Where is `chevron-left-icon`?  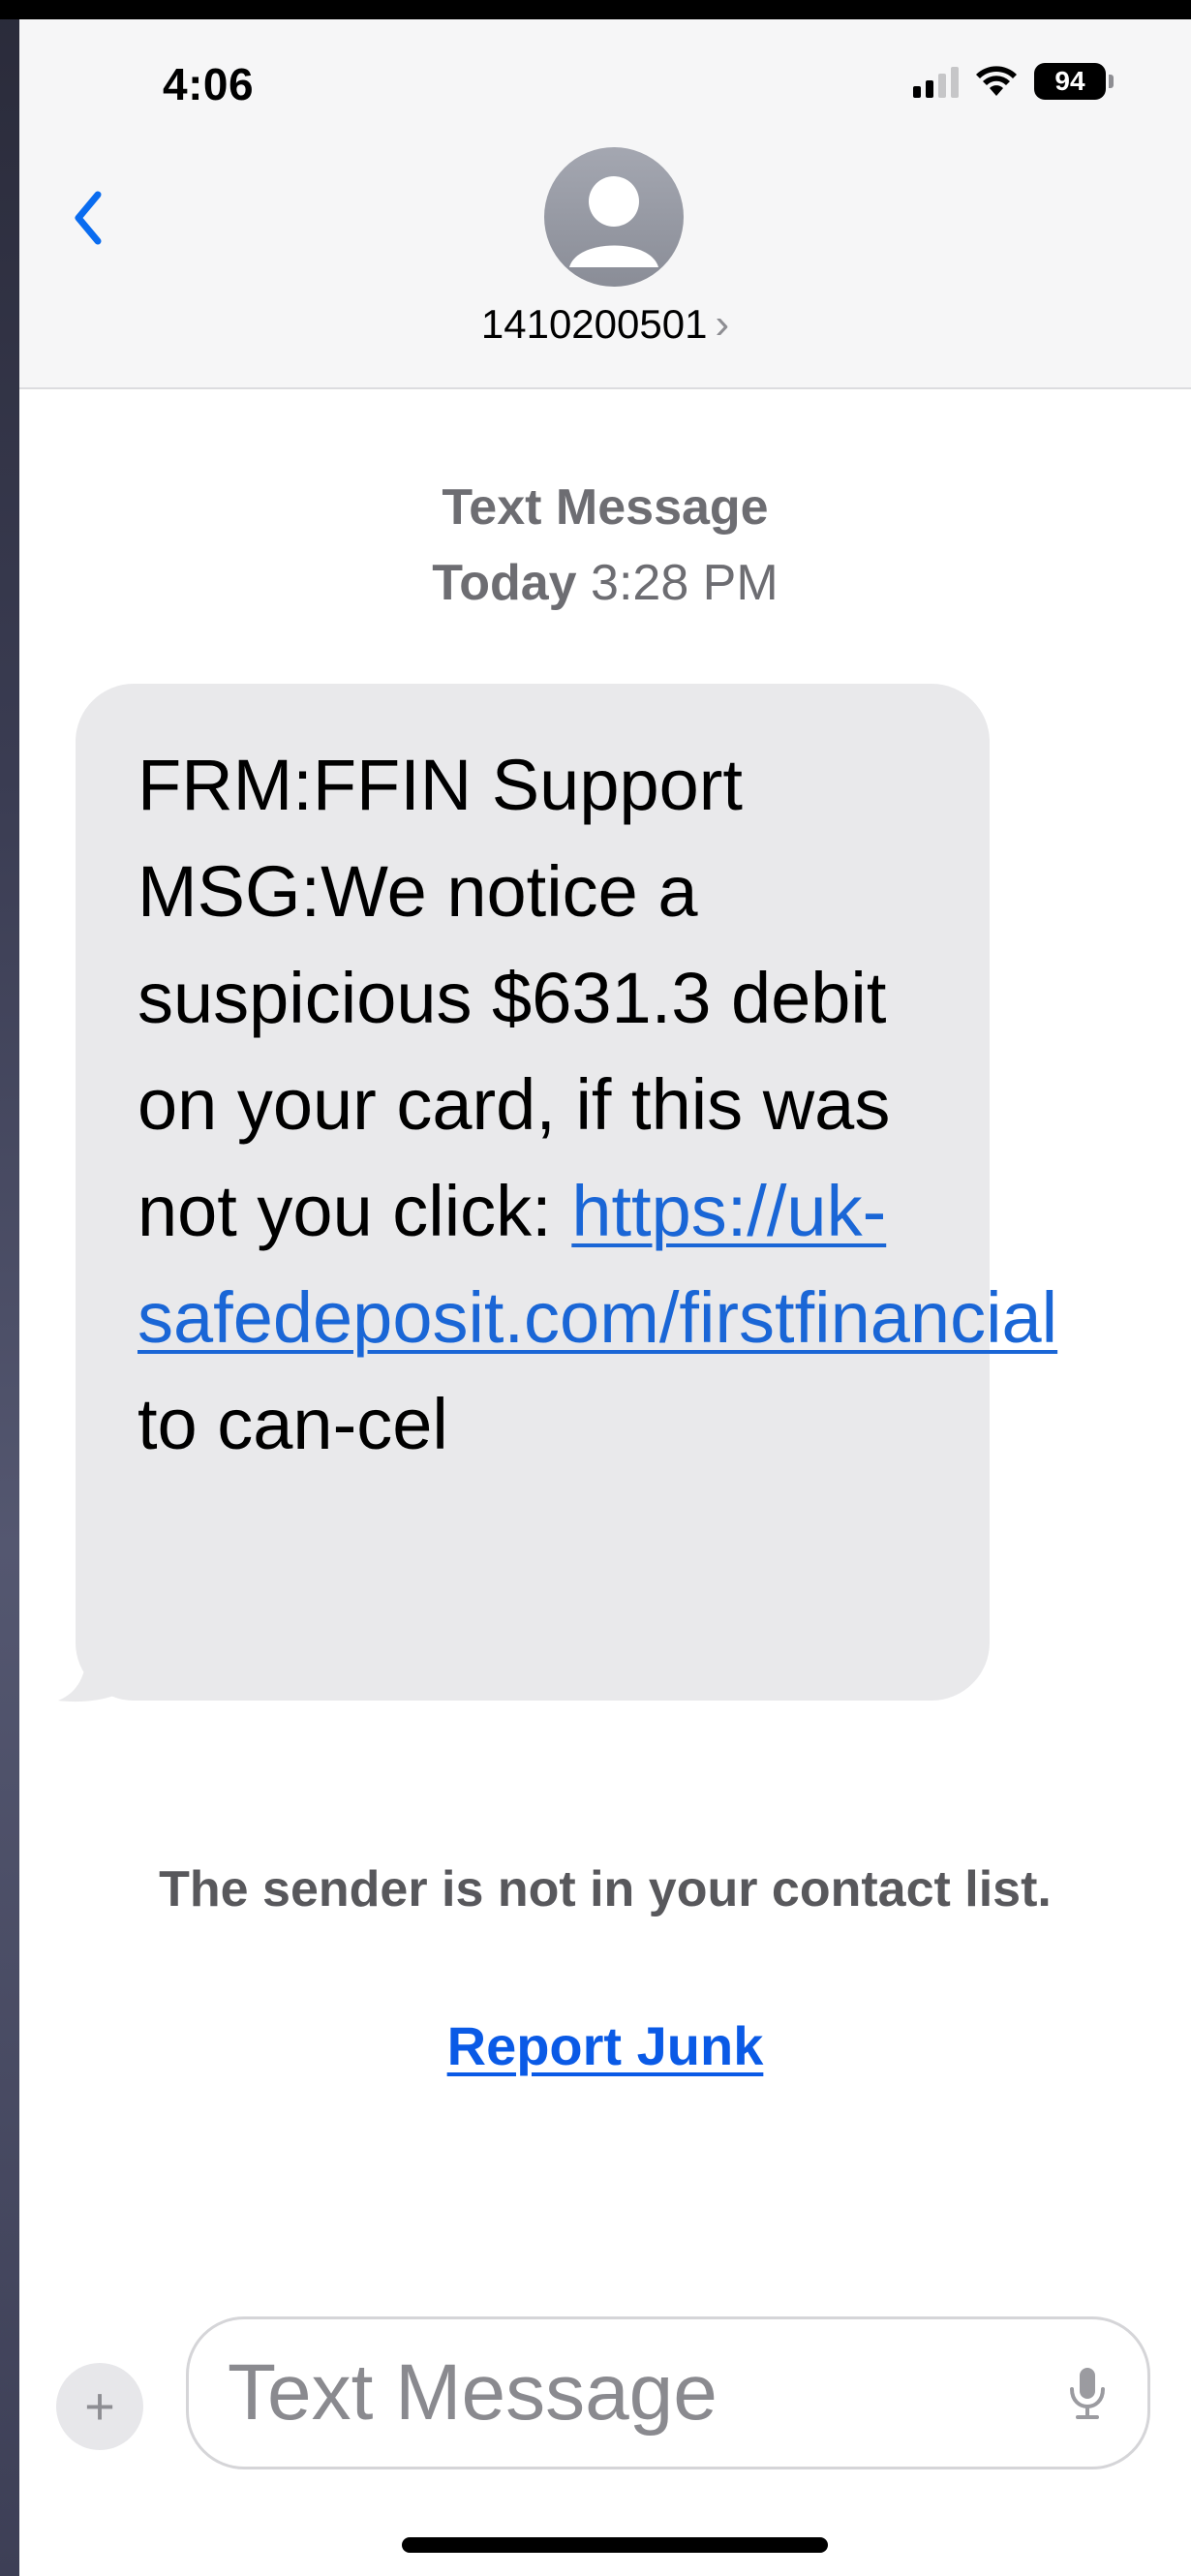 chevron-left-icon is located at coordinates (88, 218).